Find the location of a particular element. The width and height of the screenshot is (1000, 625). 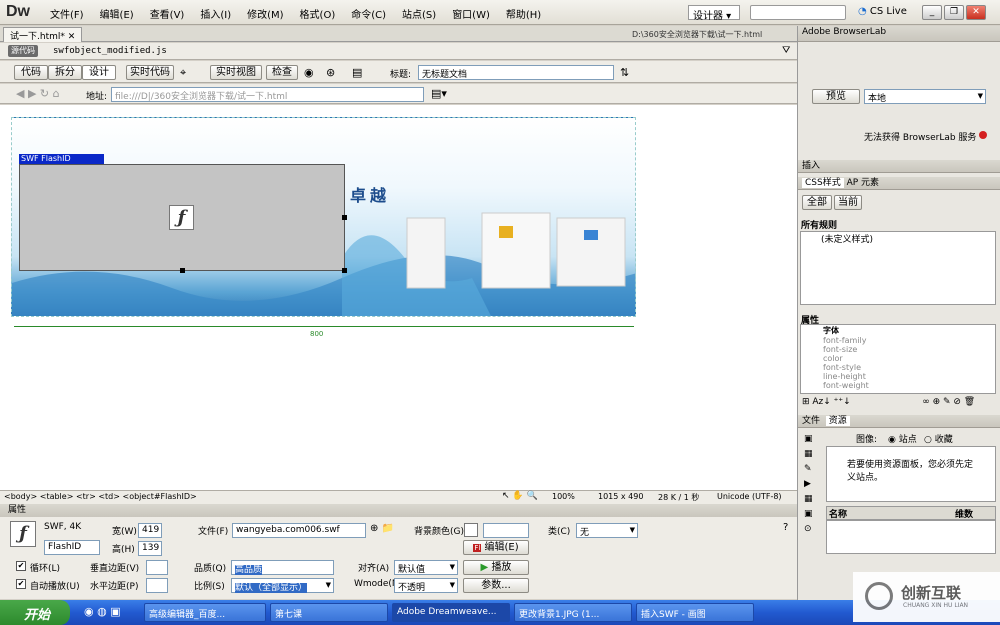

page-options-icon: ▤▾ is located at coordinates (439, 93).